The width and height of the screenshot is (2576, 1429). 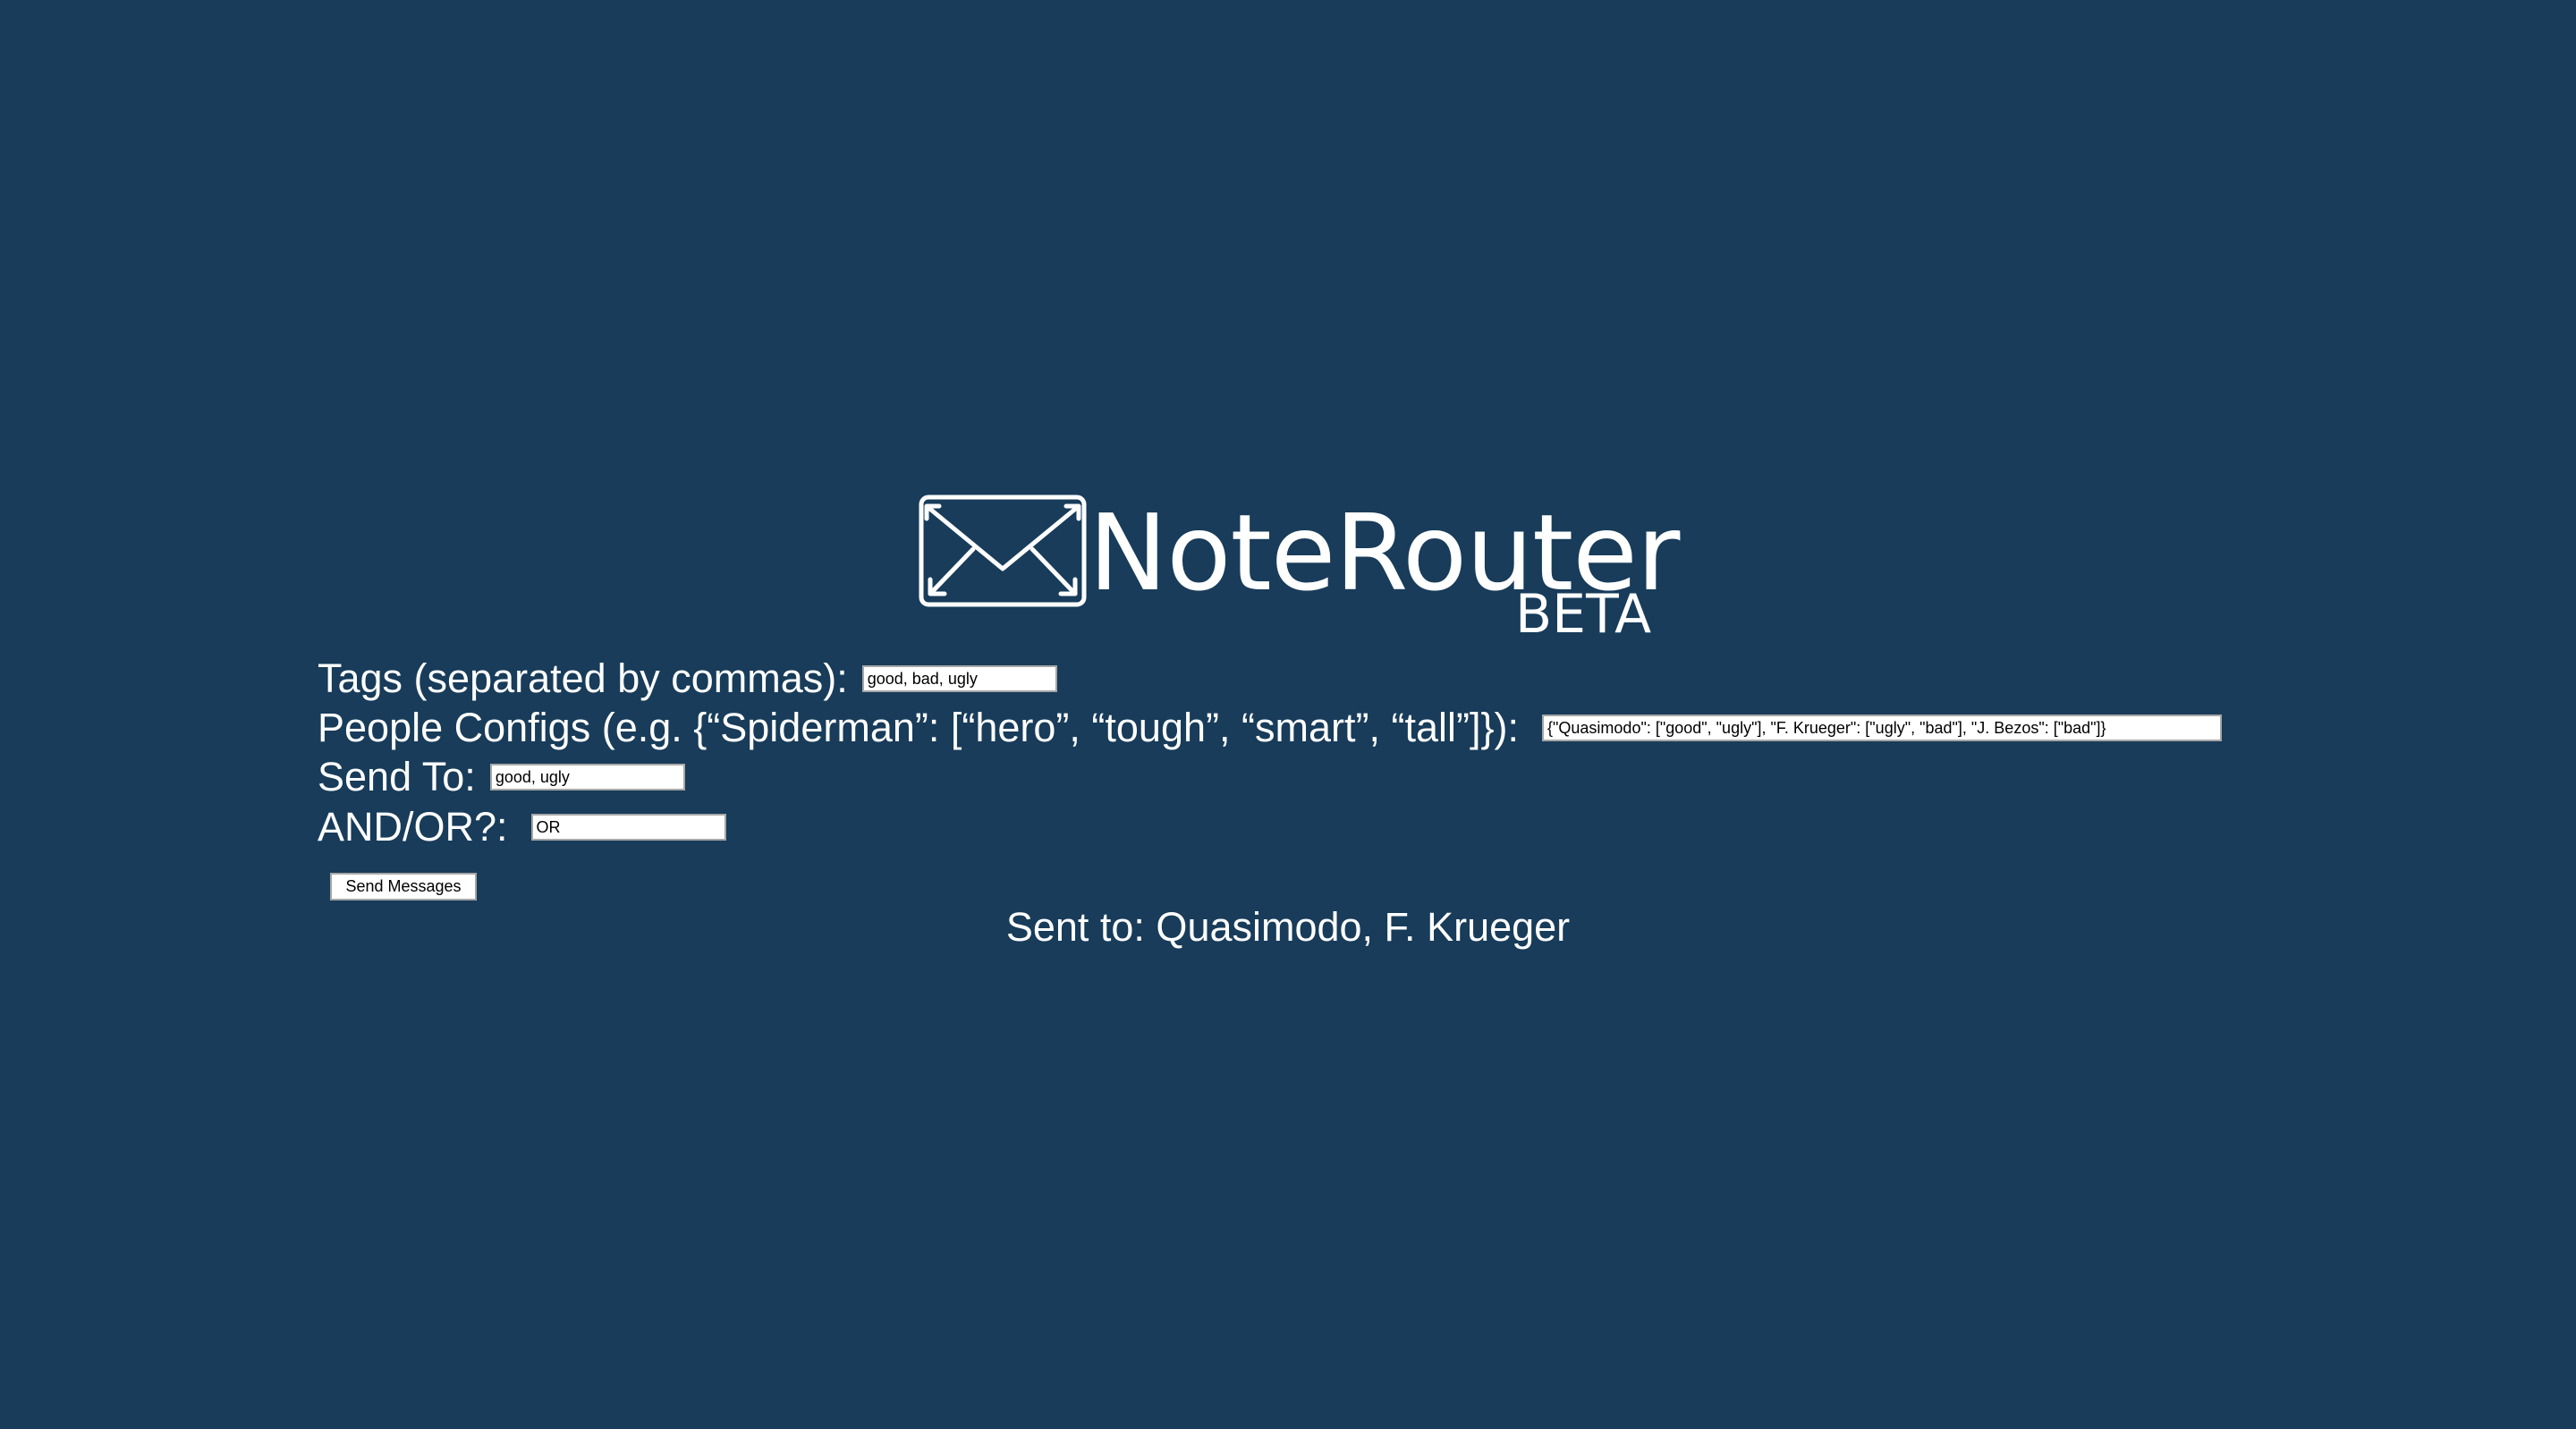 I want to click on and-or-row: AND/OR?: OR, so click(x=522, y=827).